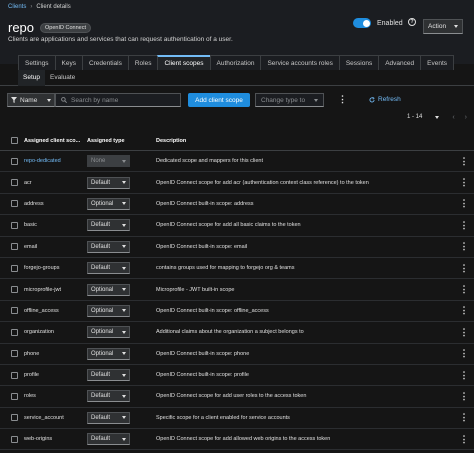  What do you see at coordinates (36, 62) in the screenshot?
I see `tab-settings: Settings` at bounding box center [36, 62].